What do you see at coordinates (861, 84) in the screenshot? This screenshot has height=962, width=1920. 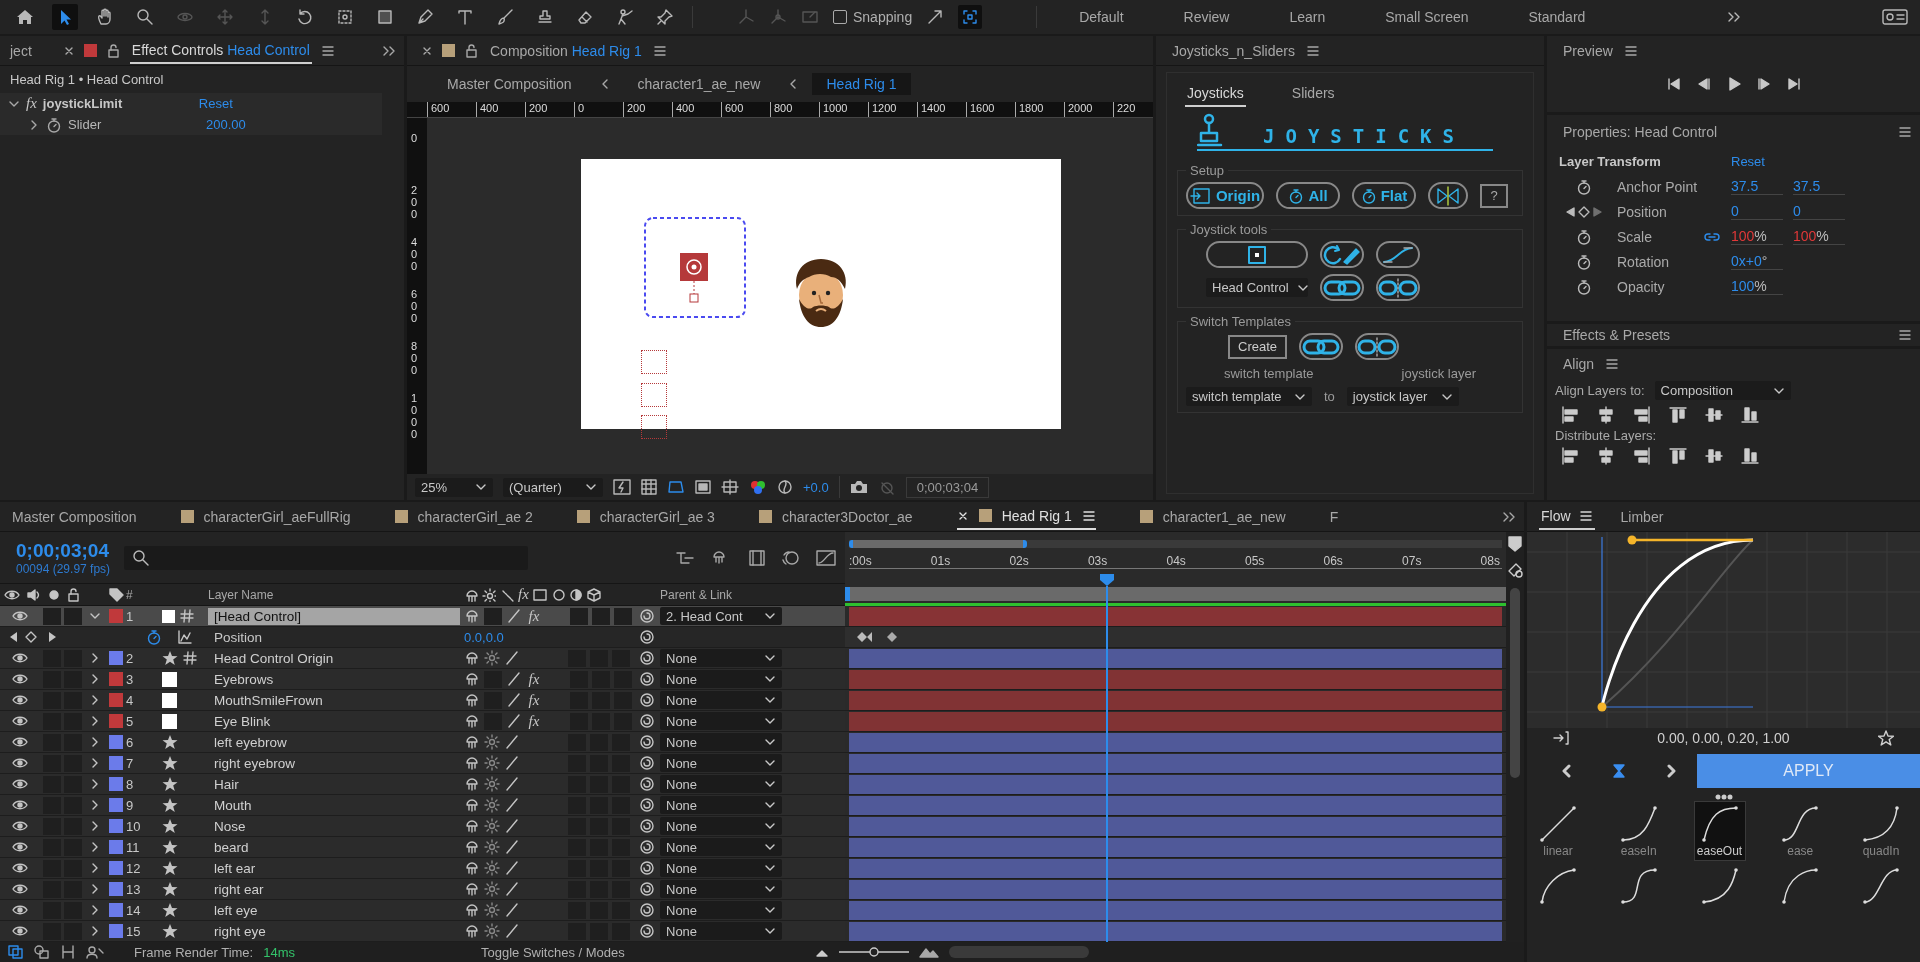 I see `breadcrumb-item: Head Rig 1` at bounding box center [861, 84].